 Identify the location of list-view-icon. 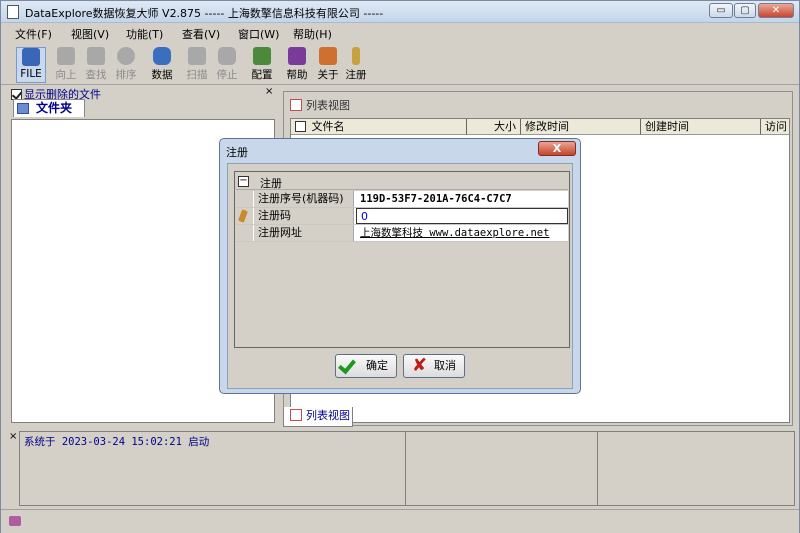
(296, 105).